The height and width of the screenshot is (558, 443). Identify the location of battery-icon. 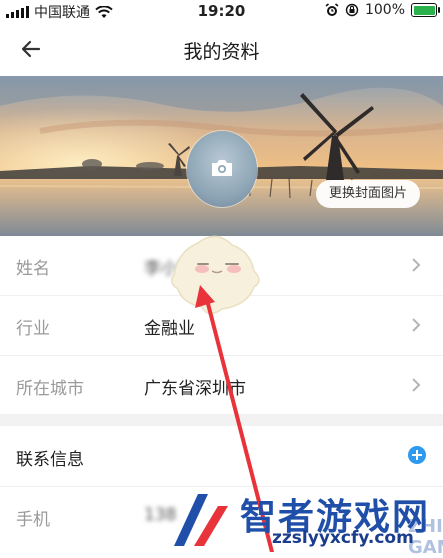
(425, 10).